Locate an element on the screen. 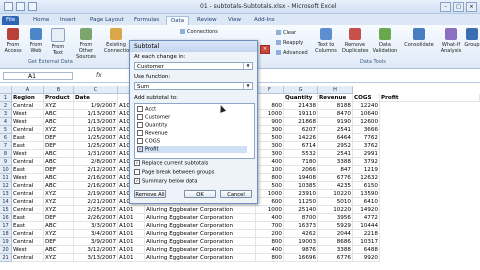  header-cell: Product is located at coordinates (59, 98).